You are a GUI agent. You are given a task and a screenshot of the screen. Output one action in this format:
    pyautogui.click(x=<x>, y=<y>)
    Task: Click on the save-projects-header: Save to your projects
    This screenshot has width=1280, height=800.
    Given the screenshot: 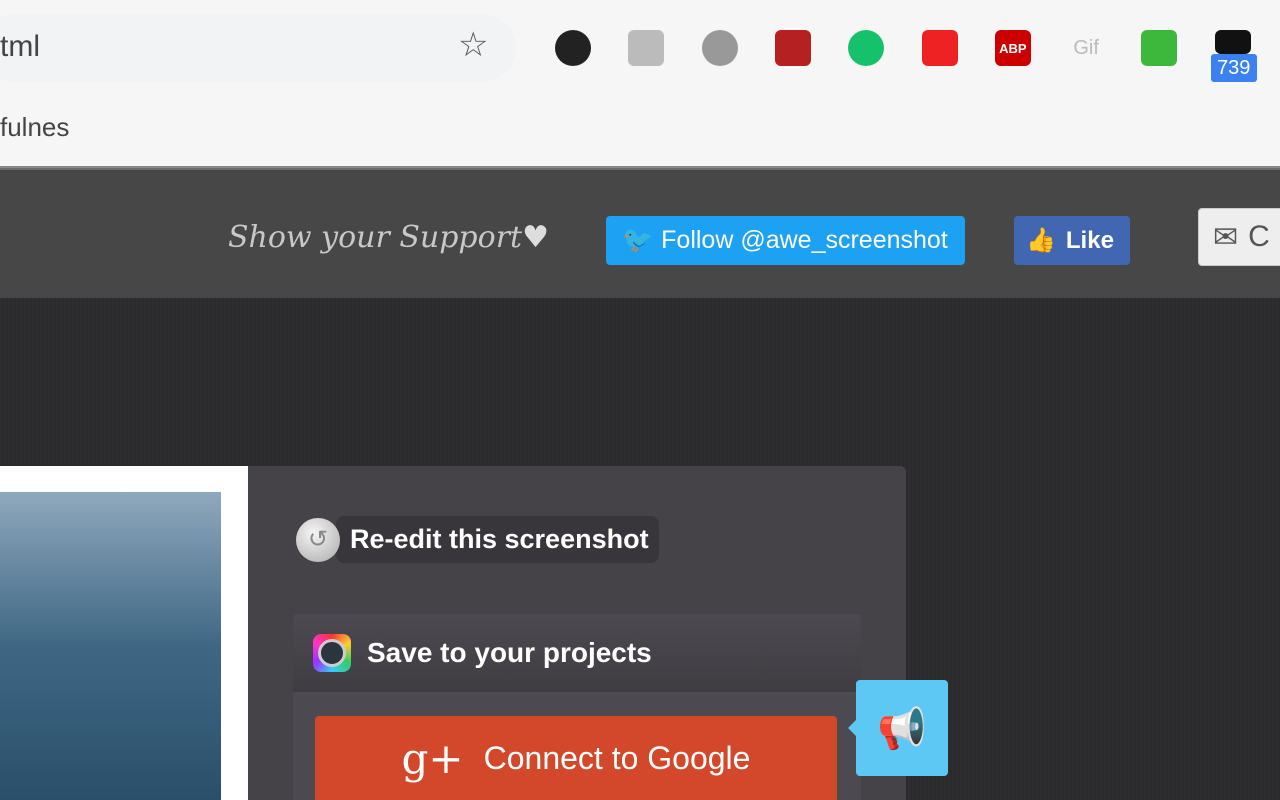 What is the action you would take?
    pyautogui.click(x=577, y=653)
    